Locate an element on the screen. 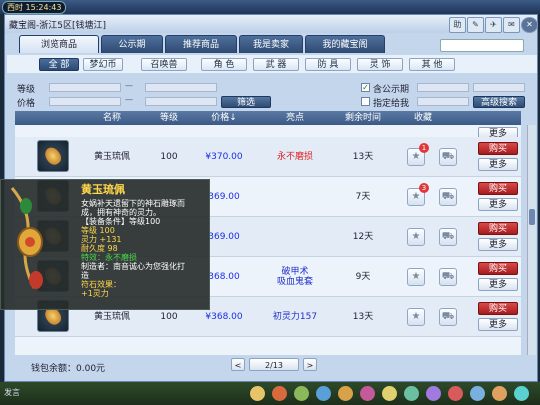 This screenshot has height=405, width=540. category-all: 全 部 is located at coordinates (59, 64).